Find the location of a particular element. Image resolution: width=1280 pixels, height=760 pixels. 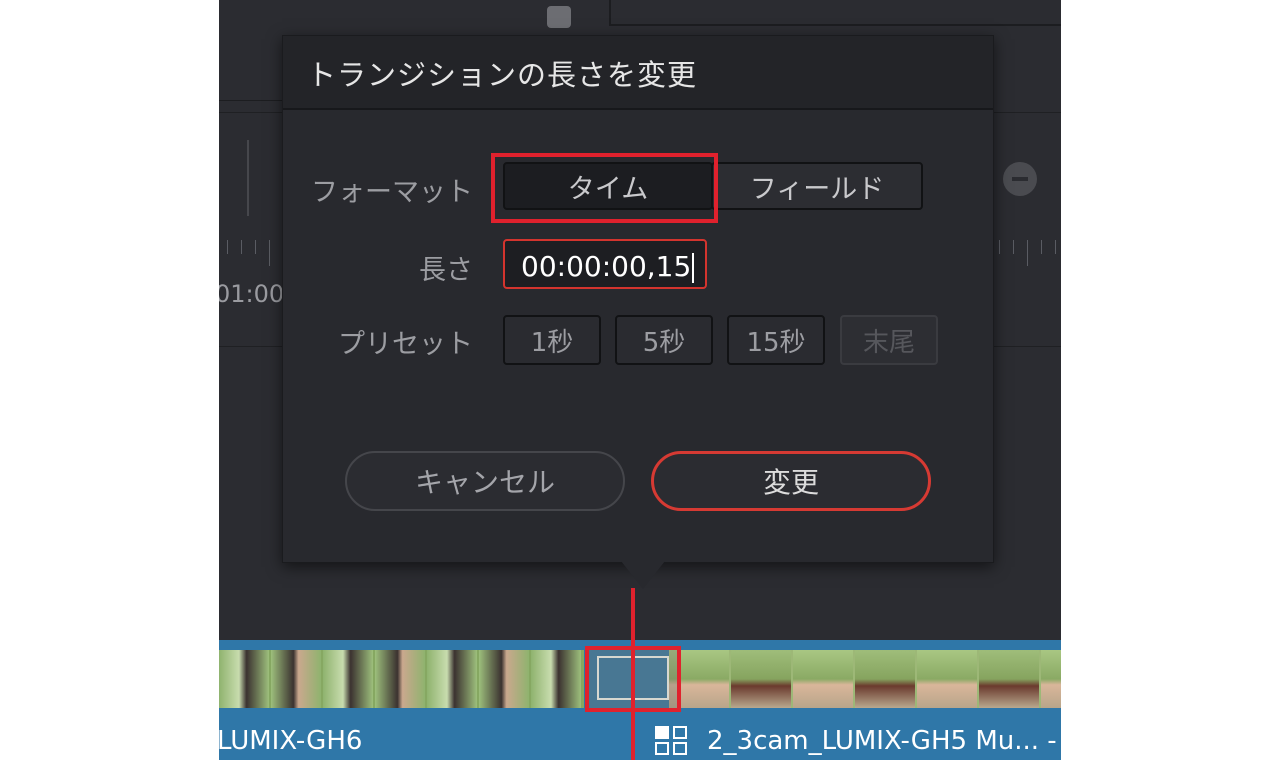

zoom-out-button is located at coordinates (1020, 179).